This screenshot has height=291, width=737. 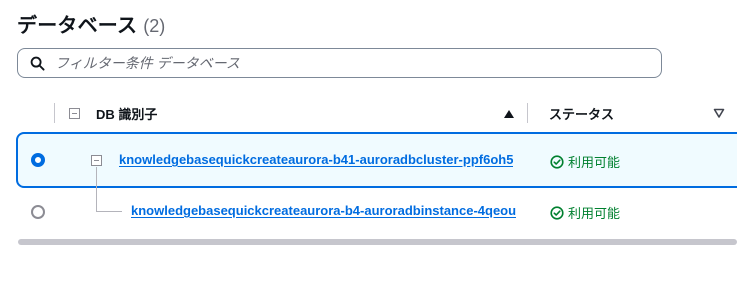 I want to click on table-header: DB 識別子 ステータス, so click(x=368, y=112).